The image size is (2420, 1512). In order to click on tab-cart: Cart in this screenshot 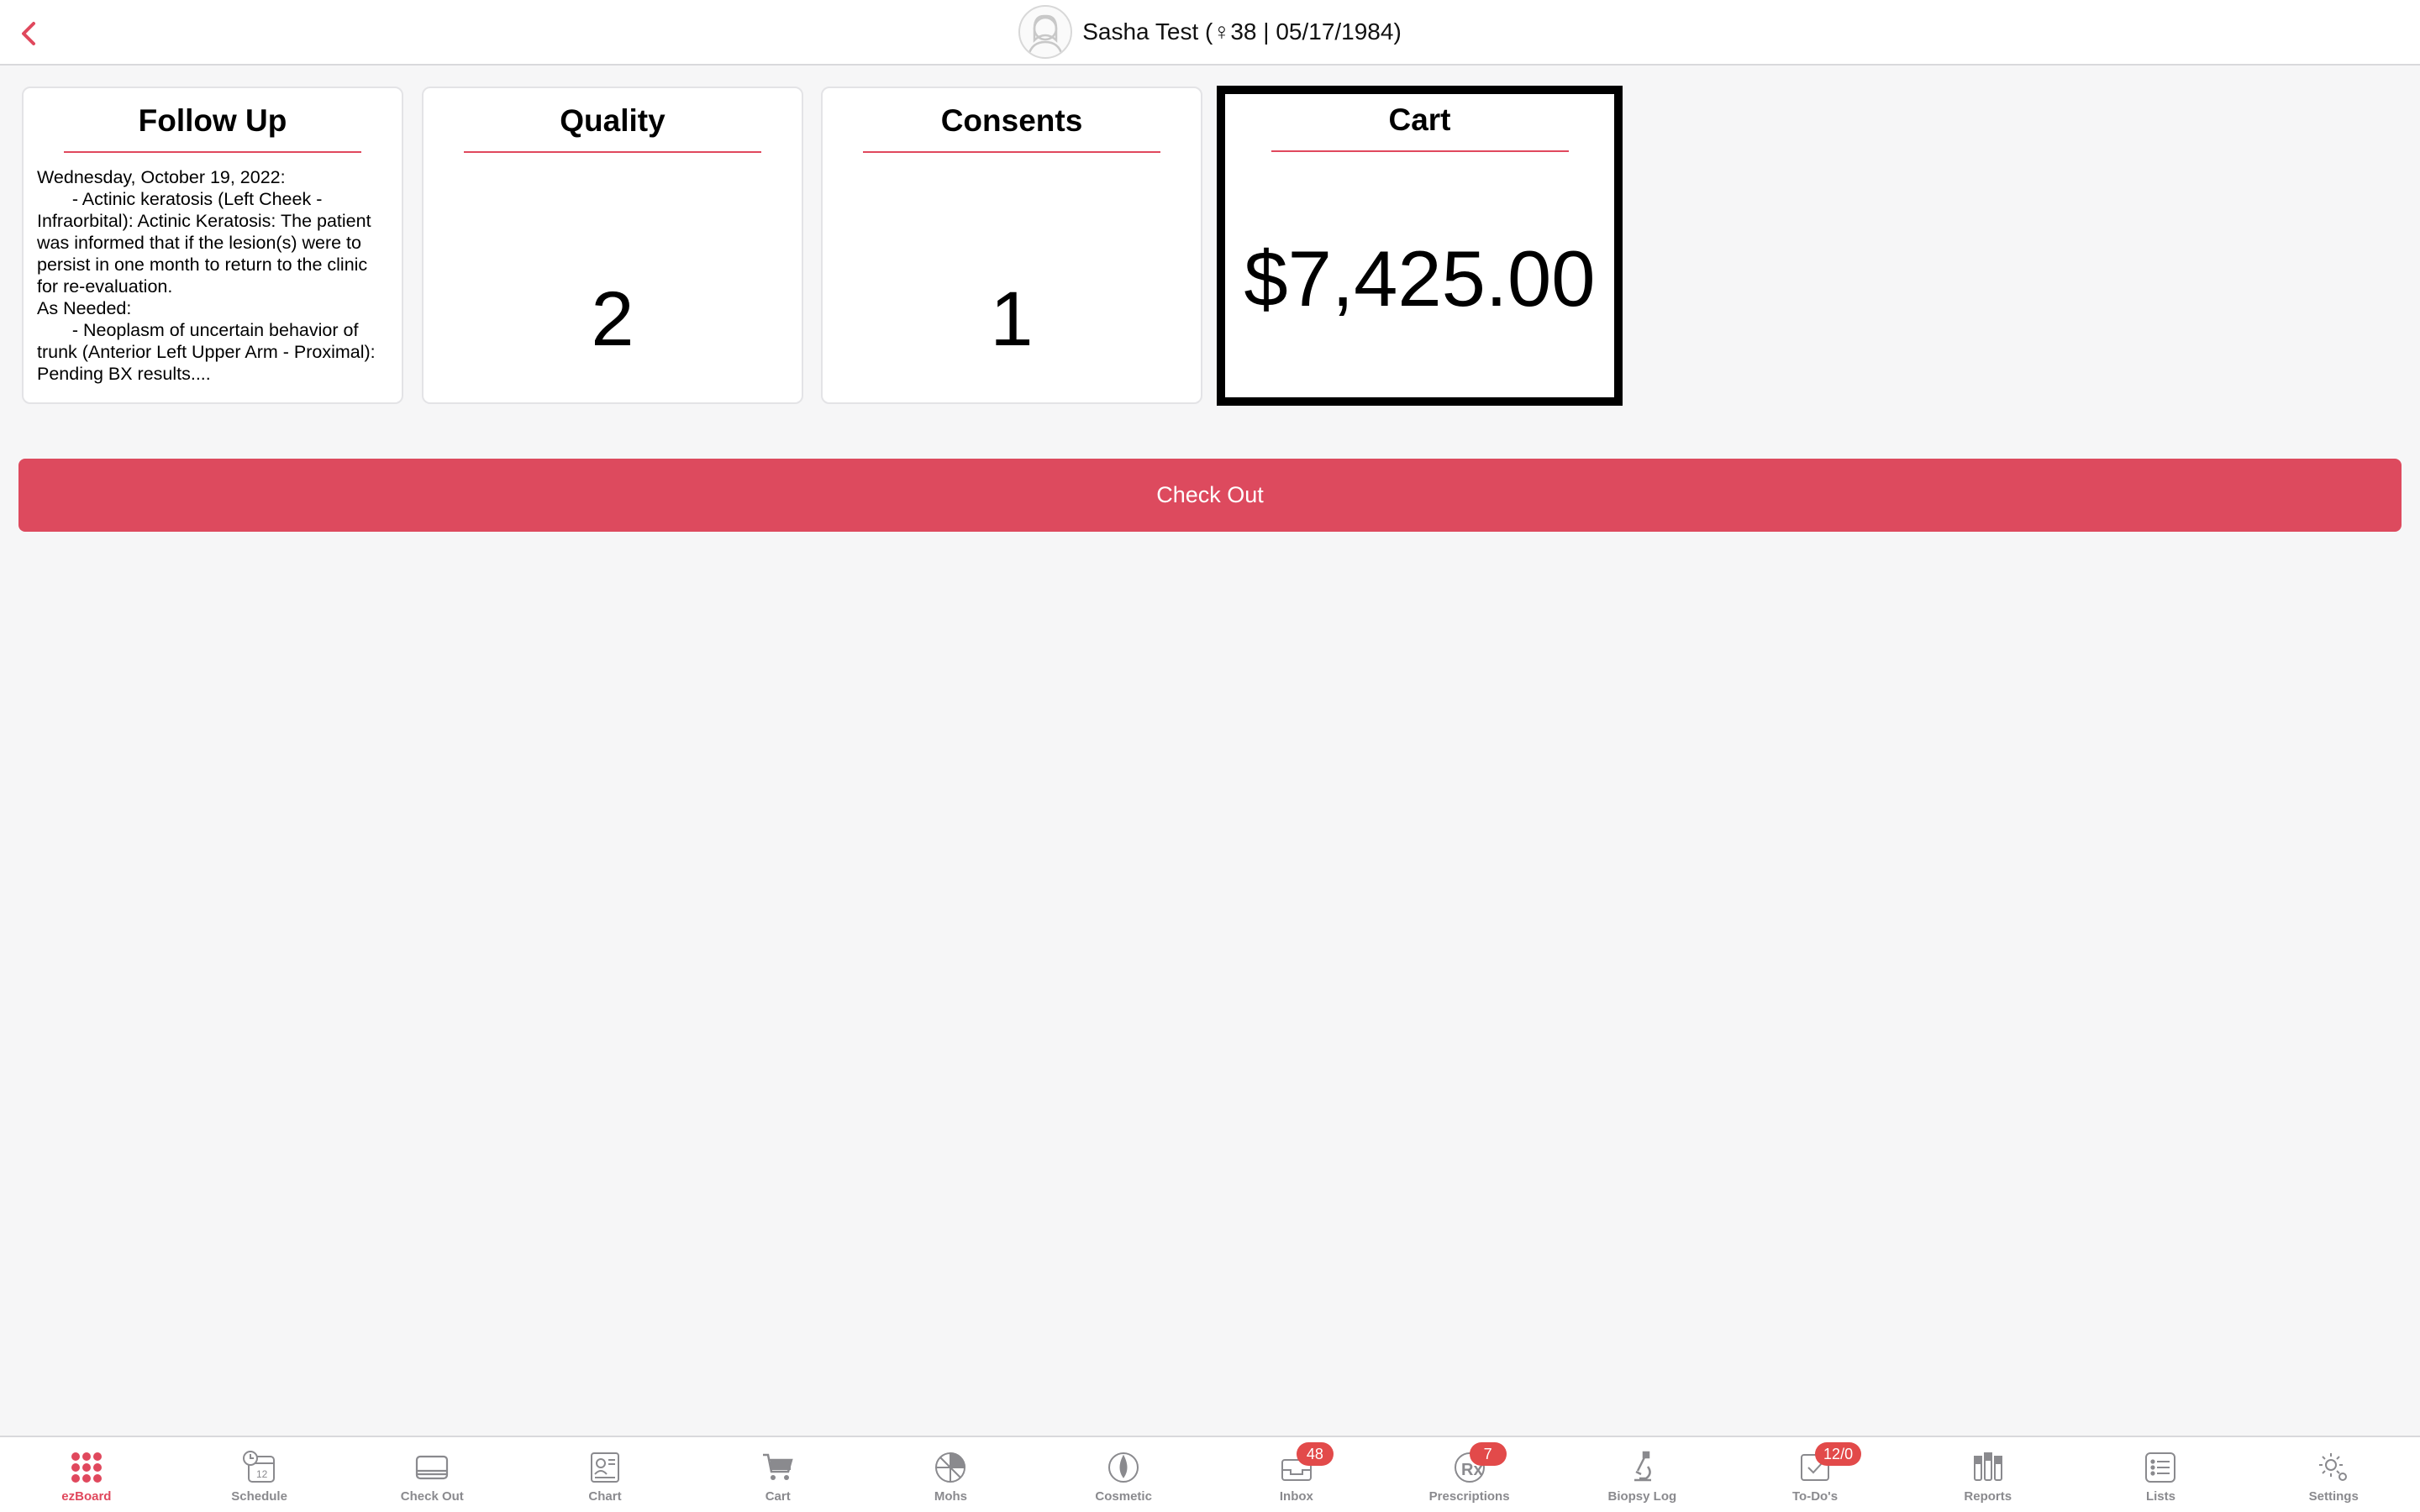, I will do `click(779, 1474)`.